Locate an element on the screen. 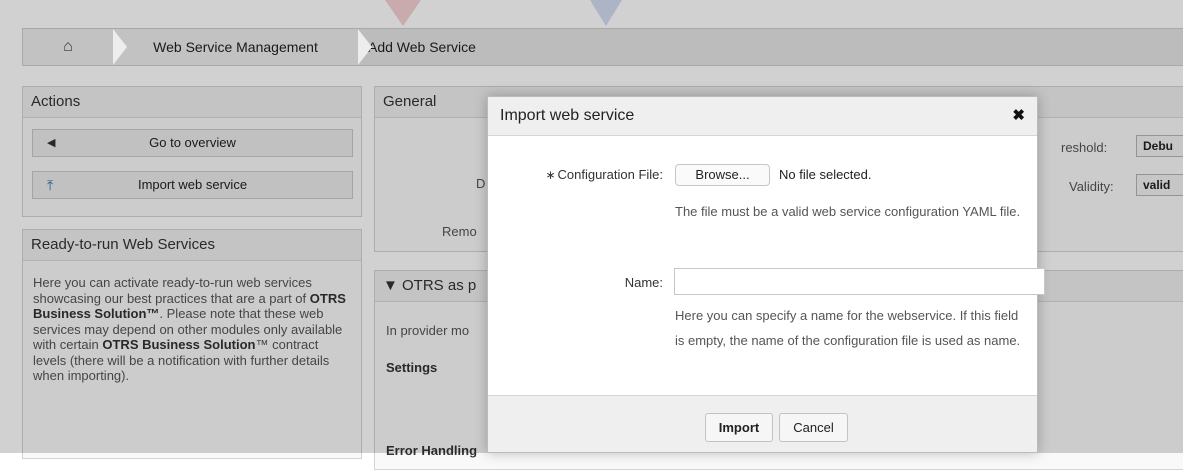 This screenshot has height=470, width=1183. name-input is located at coordinates (859, 281).